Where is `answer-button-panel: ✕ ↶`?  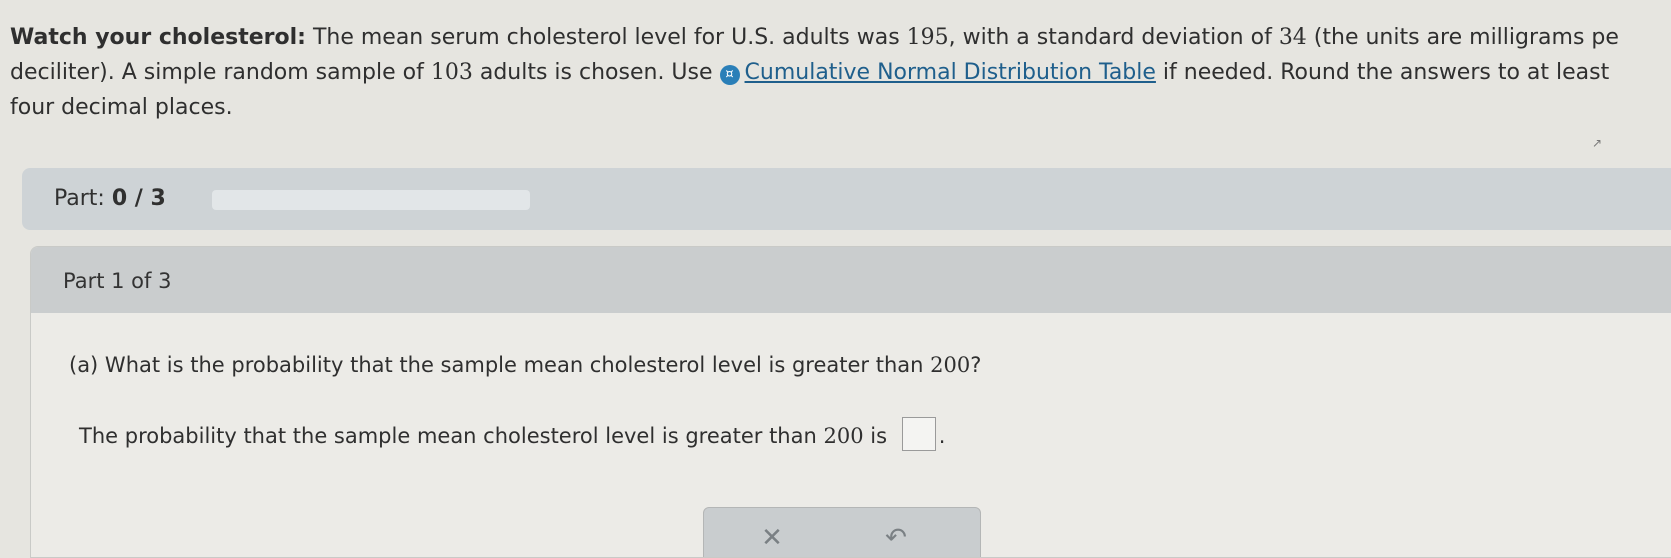
answer-button-panel: ✕ ↶ is located at coordinates (842, 532).